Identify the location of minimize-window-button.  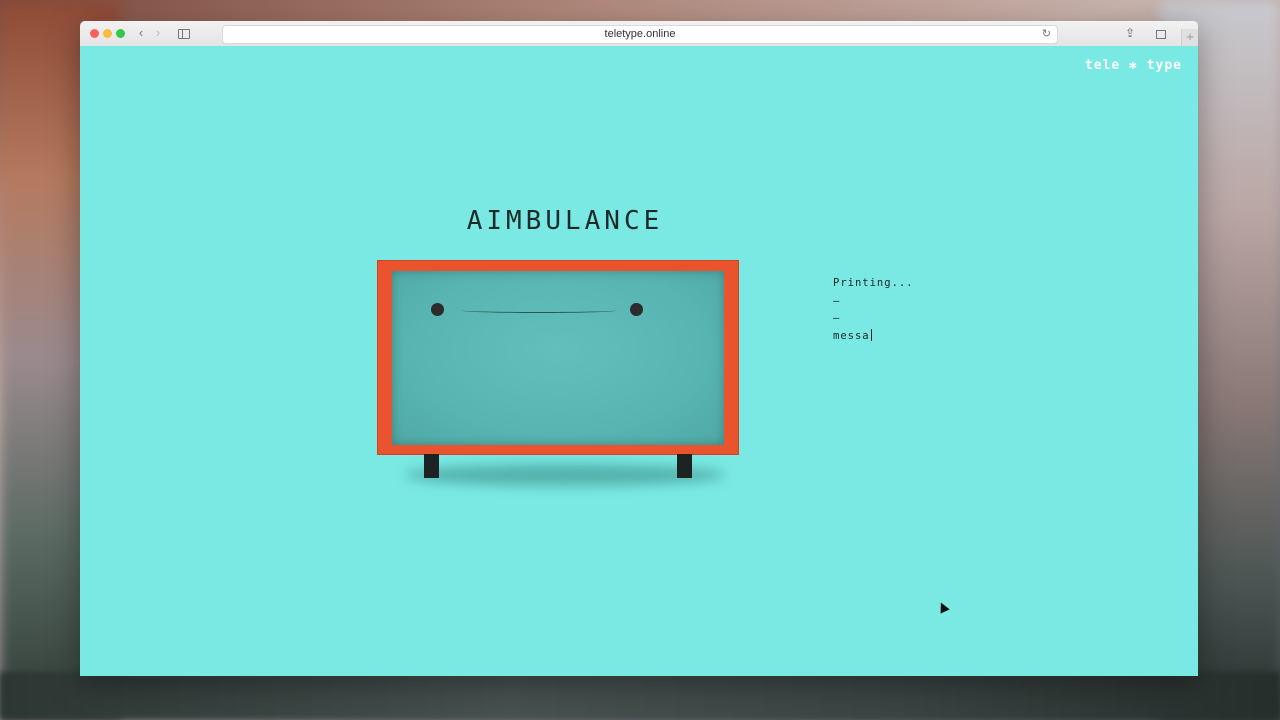
(107, 33).